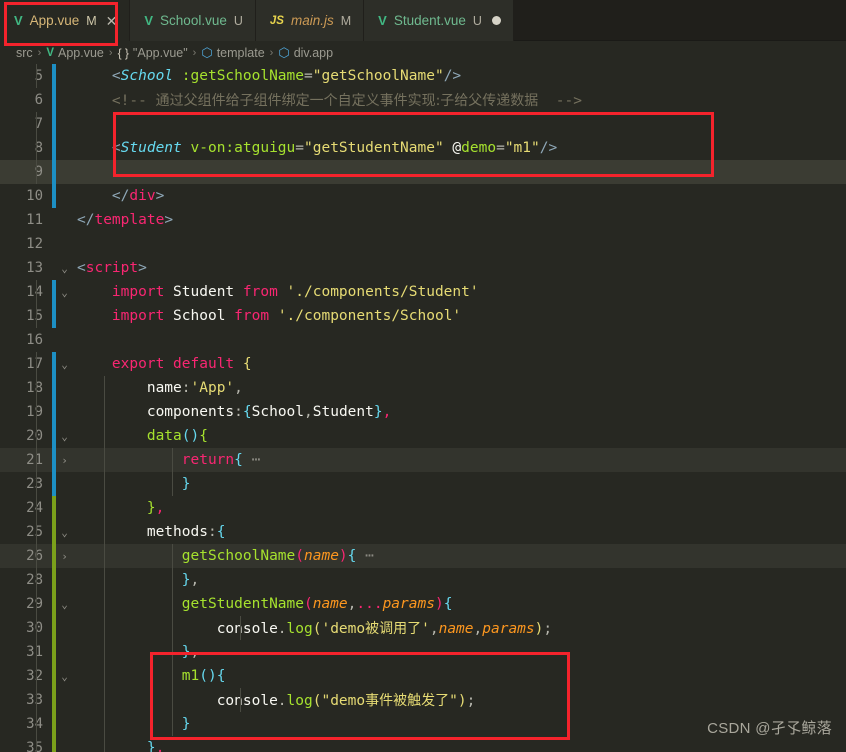 Image resolution: width=846 pixels, height=752 pixels. I want to click on code-line: 28 },, so click(423, 580).